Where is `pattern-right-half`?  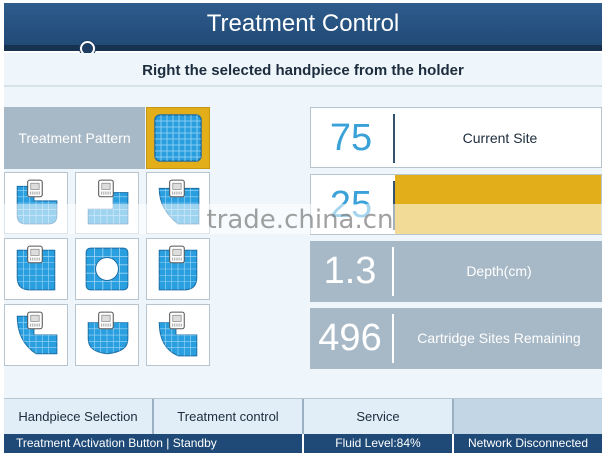
pattern-right-half is located at coordinates (178, 269).